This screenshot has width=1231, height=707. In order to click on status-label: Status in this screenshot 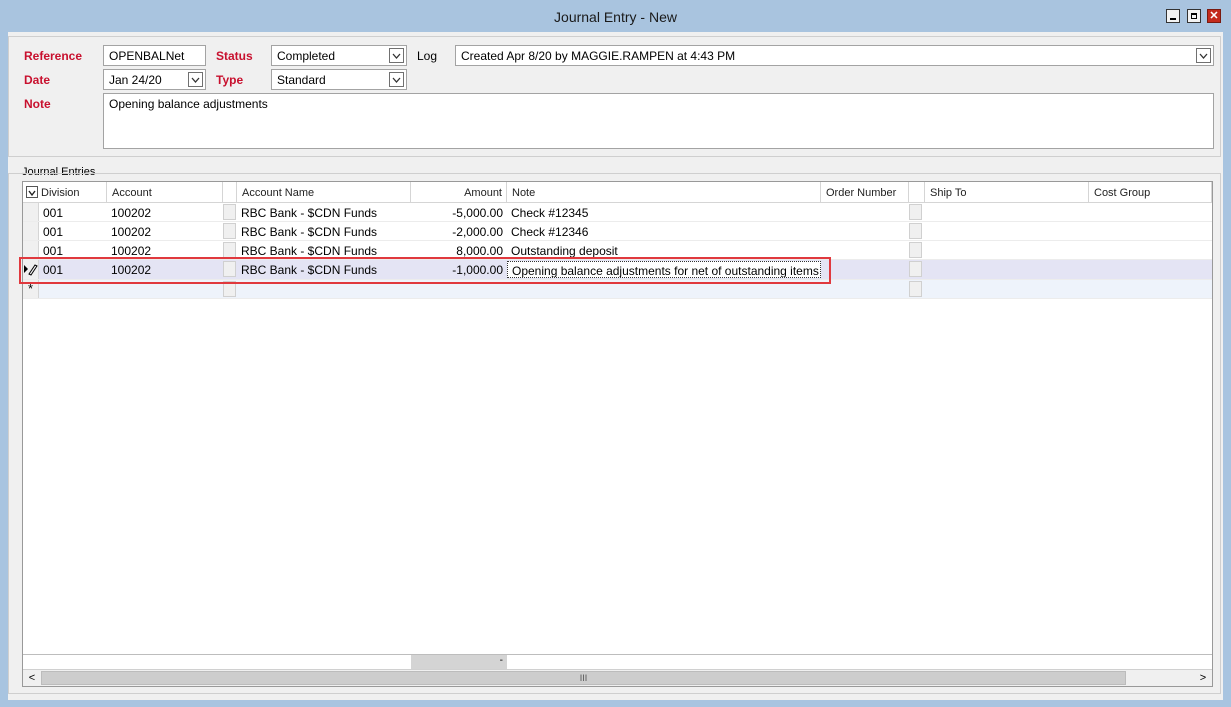, I will do `click(234, 56)`.